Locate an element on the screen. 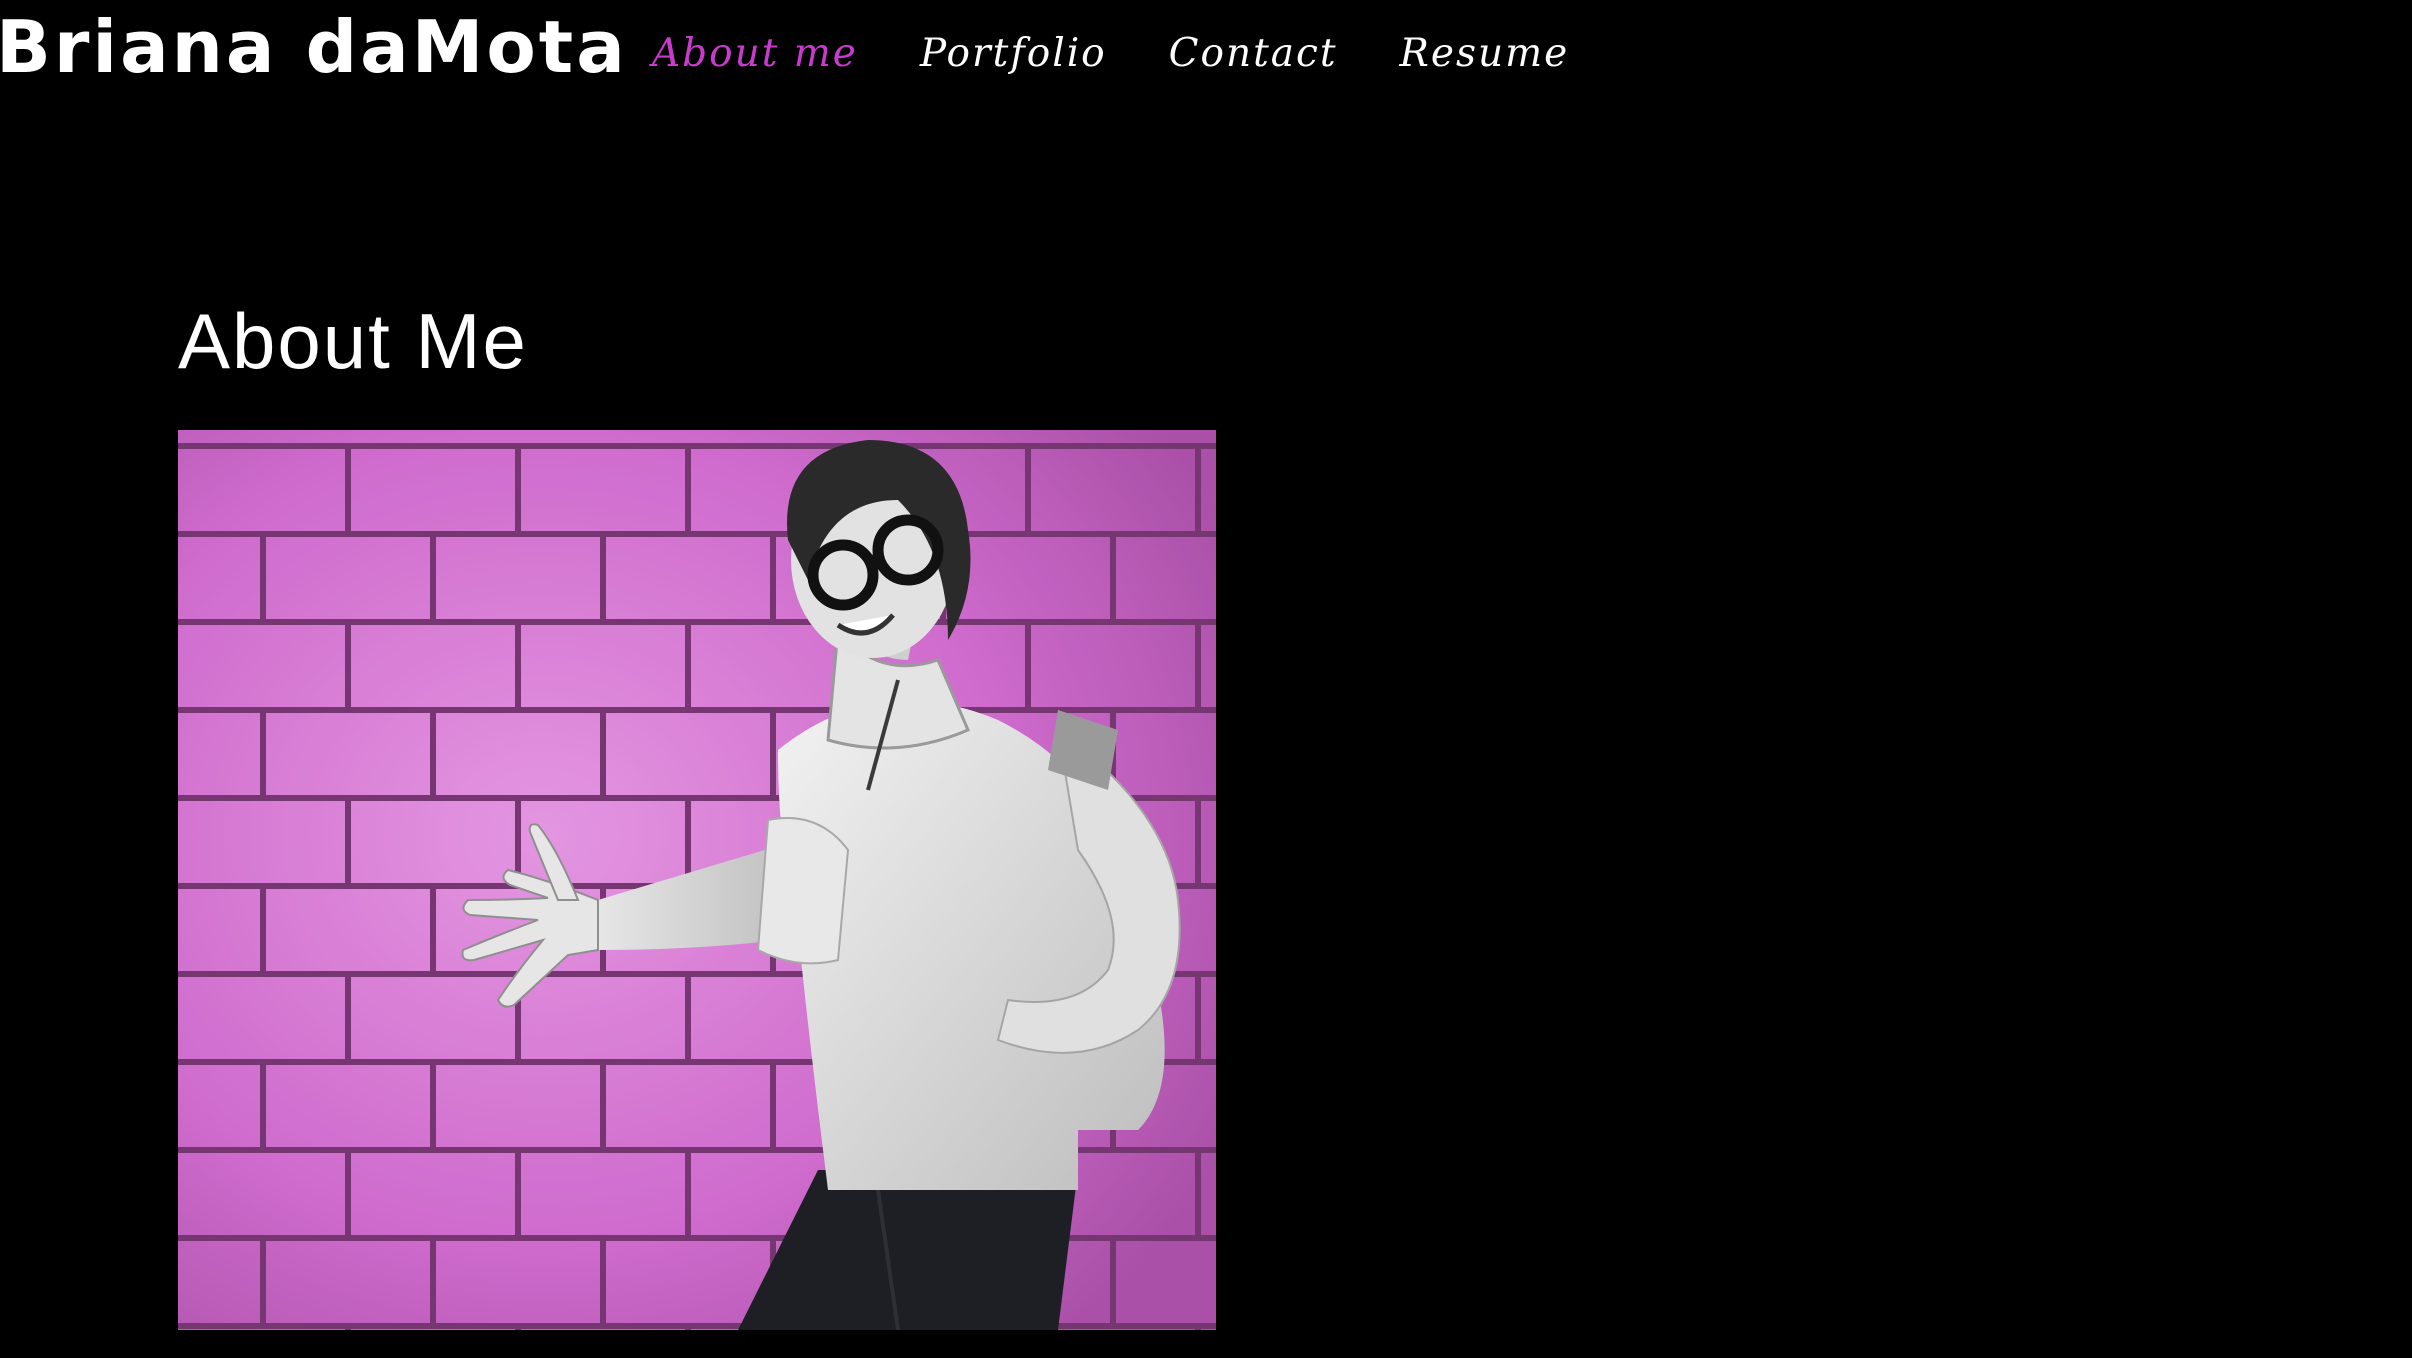  site-title: Briana daMota is located at coordinates (314, 47).